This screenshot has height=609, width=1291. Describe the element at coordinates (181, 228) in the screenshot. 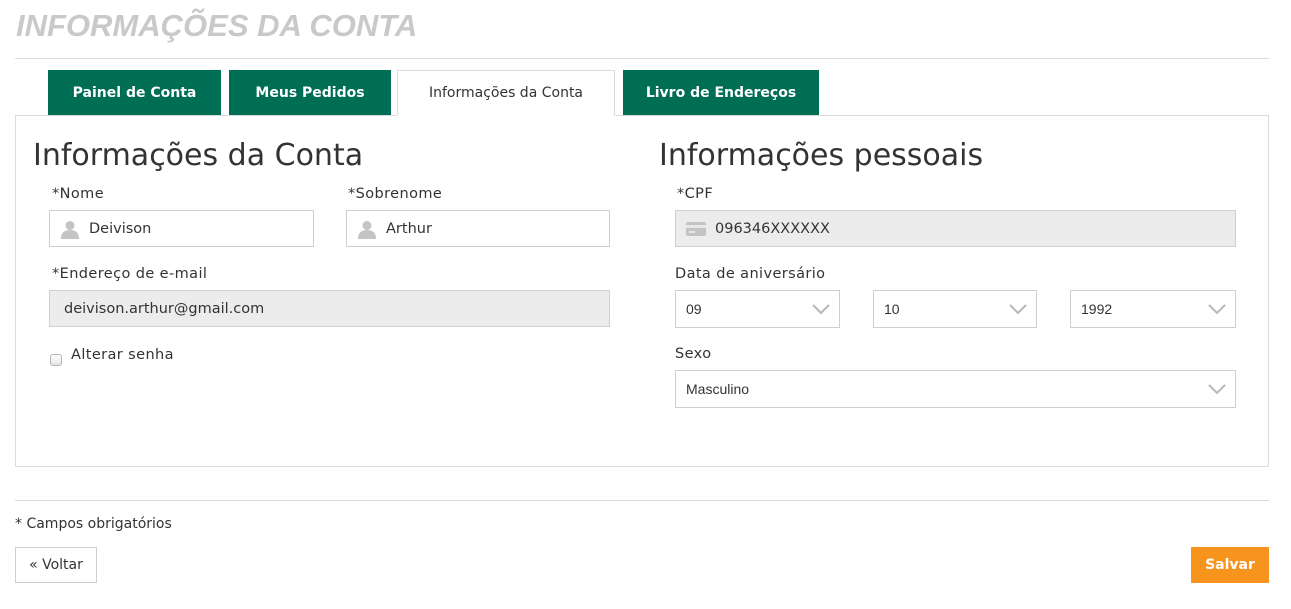

I see `first-name-field: Deivison` at that location.